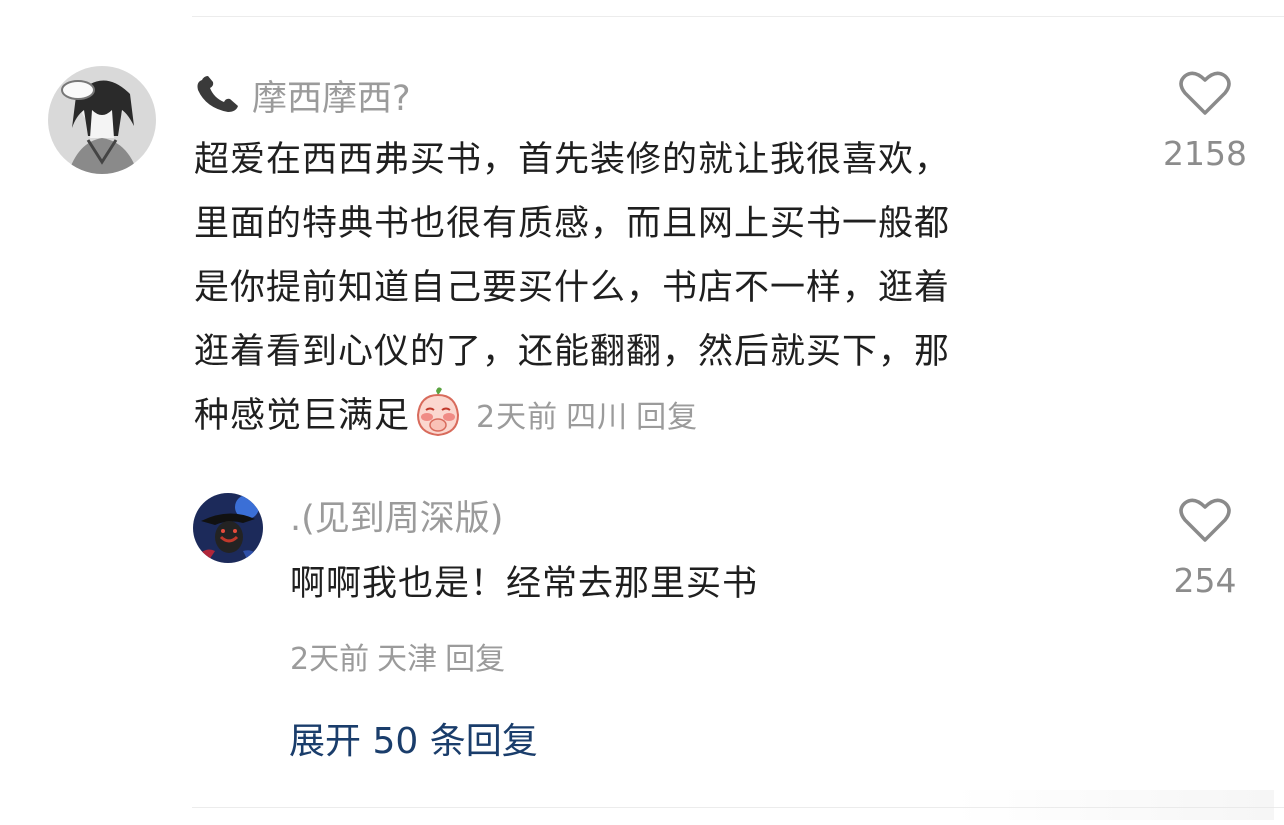  What do you see at coordinates (667, 417) in the screenshot?
I see `reply-button: 回复` at bounding box center [667, 417].